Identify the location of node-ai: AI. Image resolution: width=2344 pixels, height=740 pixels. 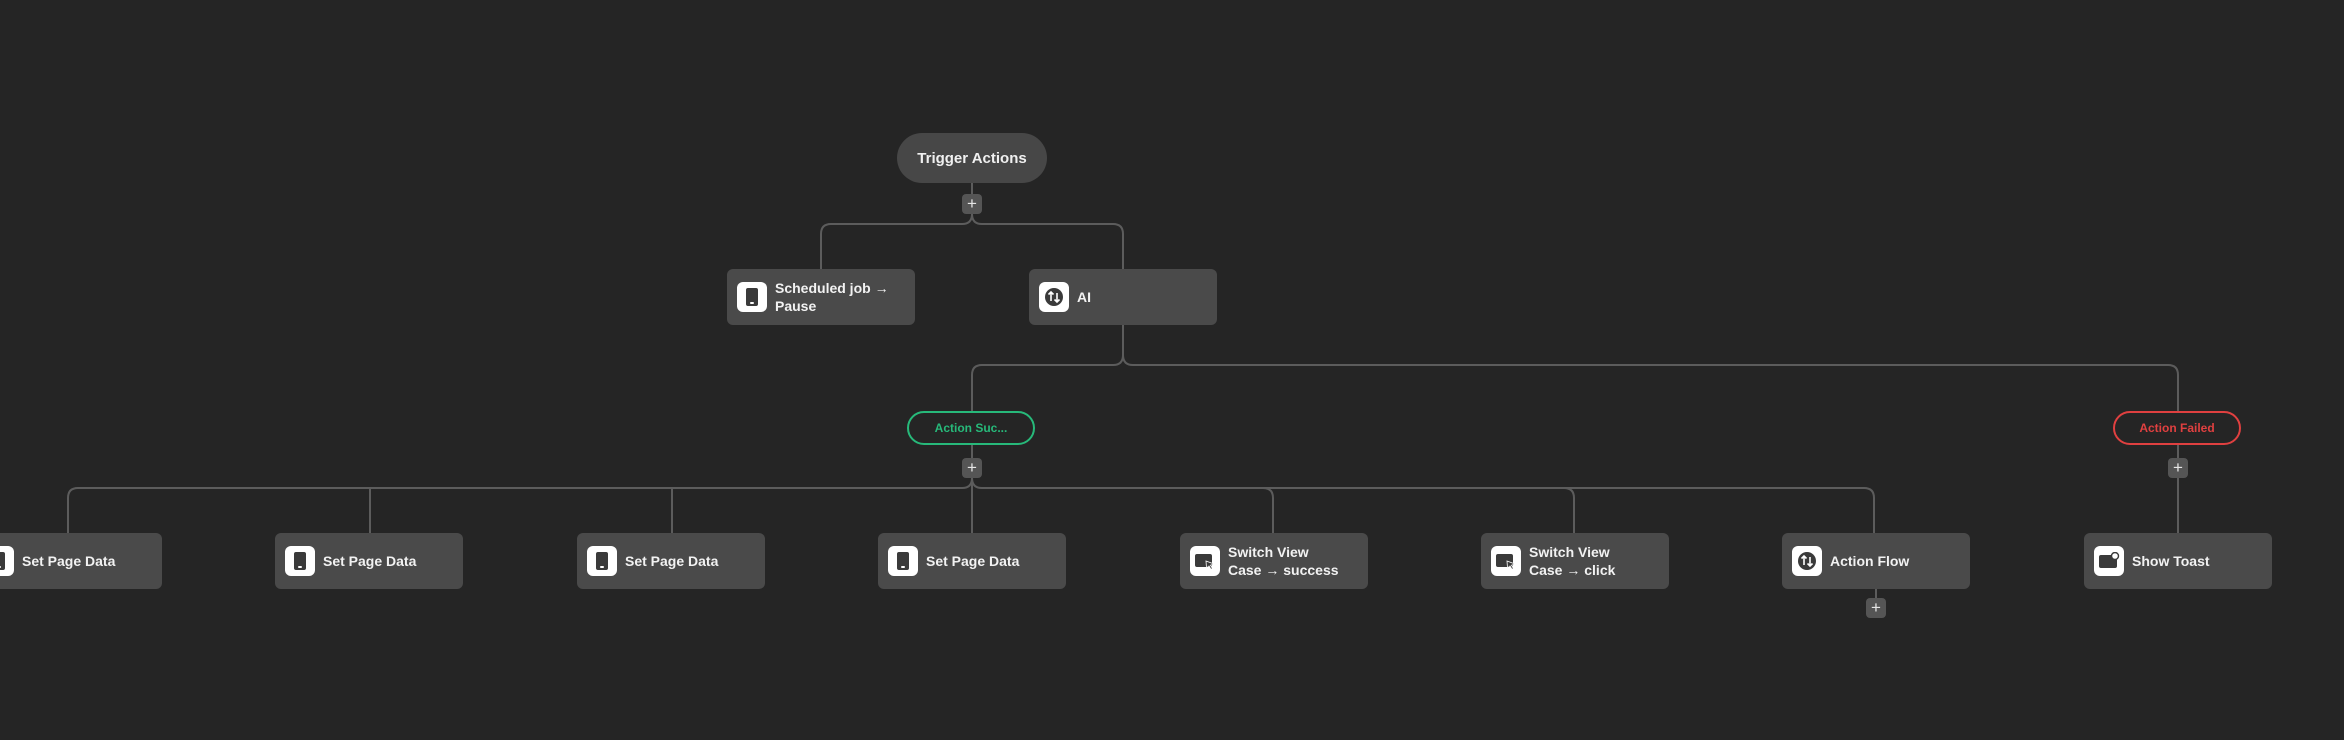
(1123, 297).